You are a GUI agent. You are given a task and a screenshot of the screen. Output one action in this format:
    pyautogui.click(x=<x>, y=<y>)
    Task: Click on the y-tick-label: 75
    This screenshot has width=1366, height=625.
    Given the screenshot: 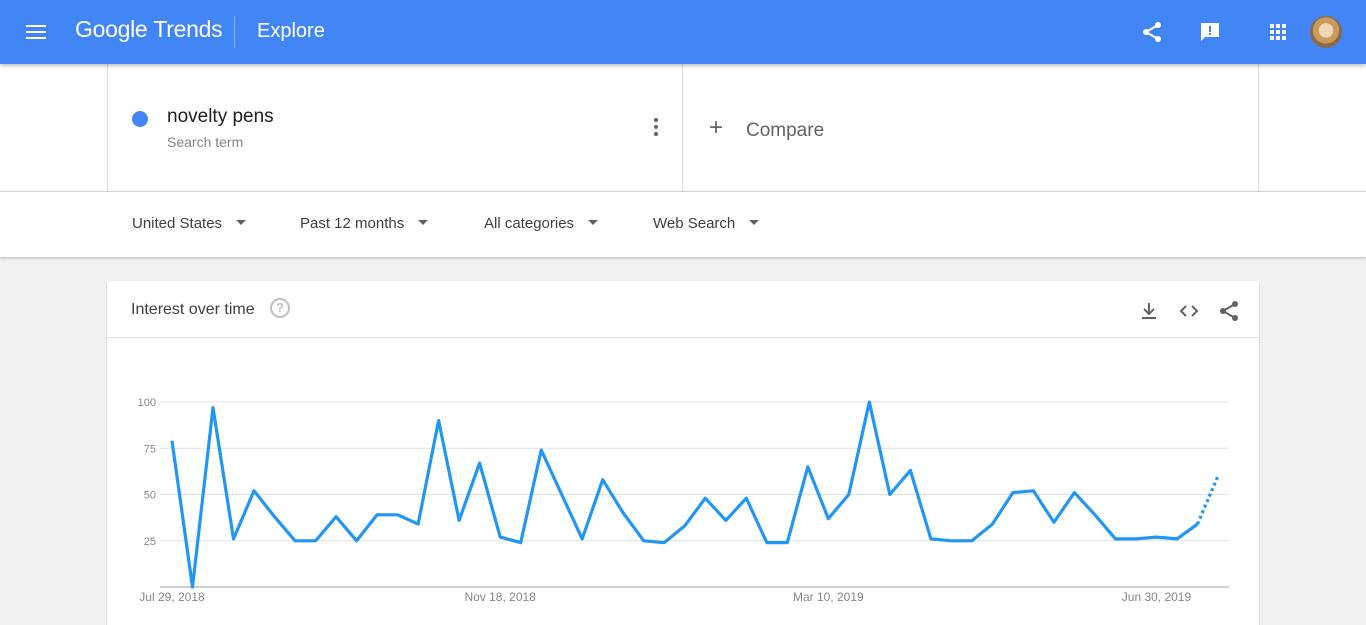 What is the action you would take?
    pyautogui.click(x=150, y=449)
    